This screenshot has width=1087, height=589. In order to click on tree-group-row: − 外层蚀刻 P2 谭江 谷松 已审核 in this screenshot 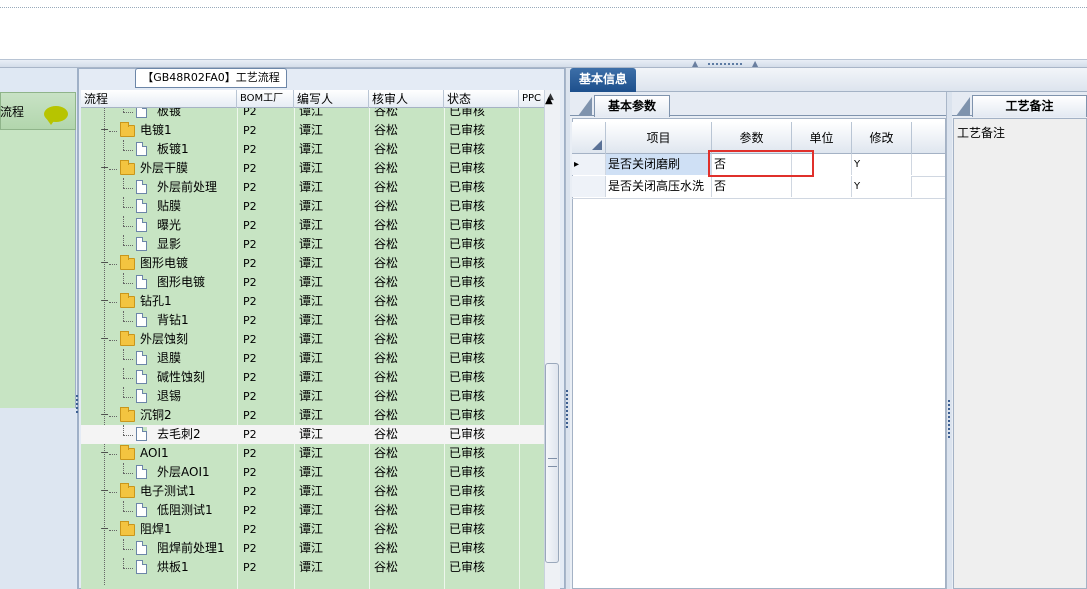, I will do `click(312, 339)`.